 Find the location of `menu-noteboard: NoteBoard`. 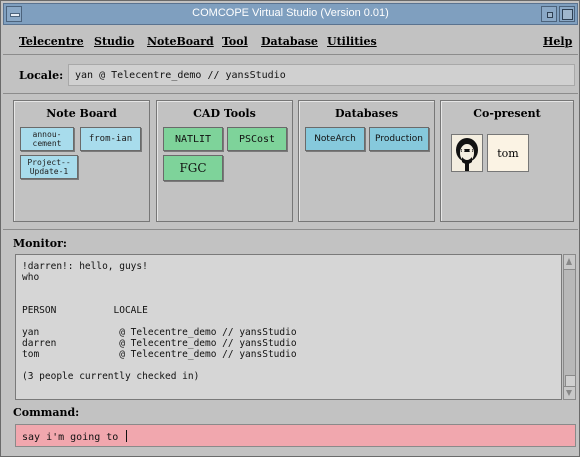

menu-noteboard: NoteBoard is located at coordinates (180, 41).